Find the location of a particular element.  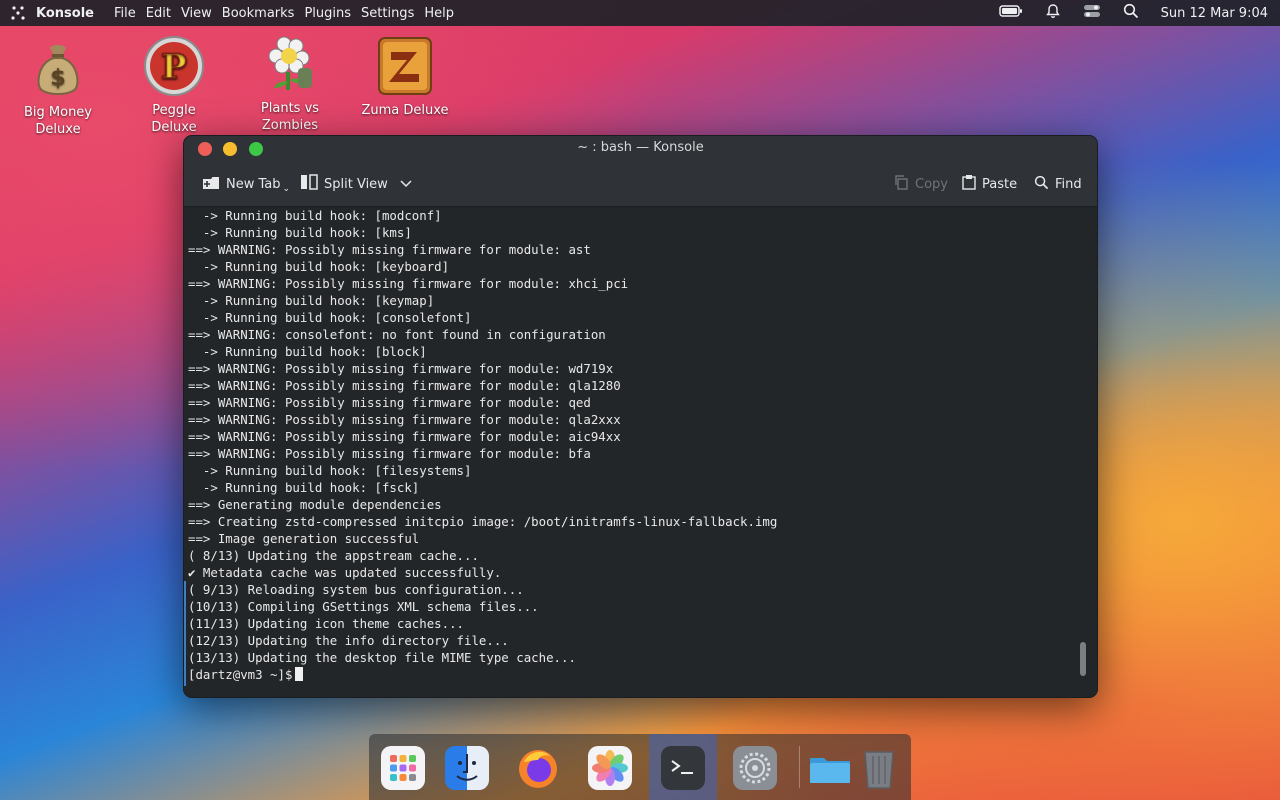

desktop-icon-plants-vs-zombies: Plants vs Zombies is located at coordinates (290, 83).